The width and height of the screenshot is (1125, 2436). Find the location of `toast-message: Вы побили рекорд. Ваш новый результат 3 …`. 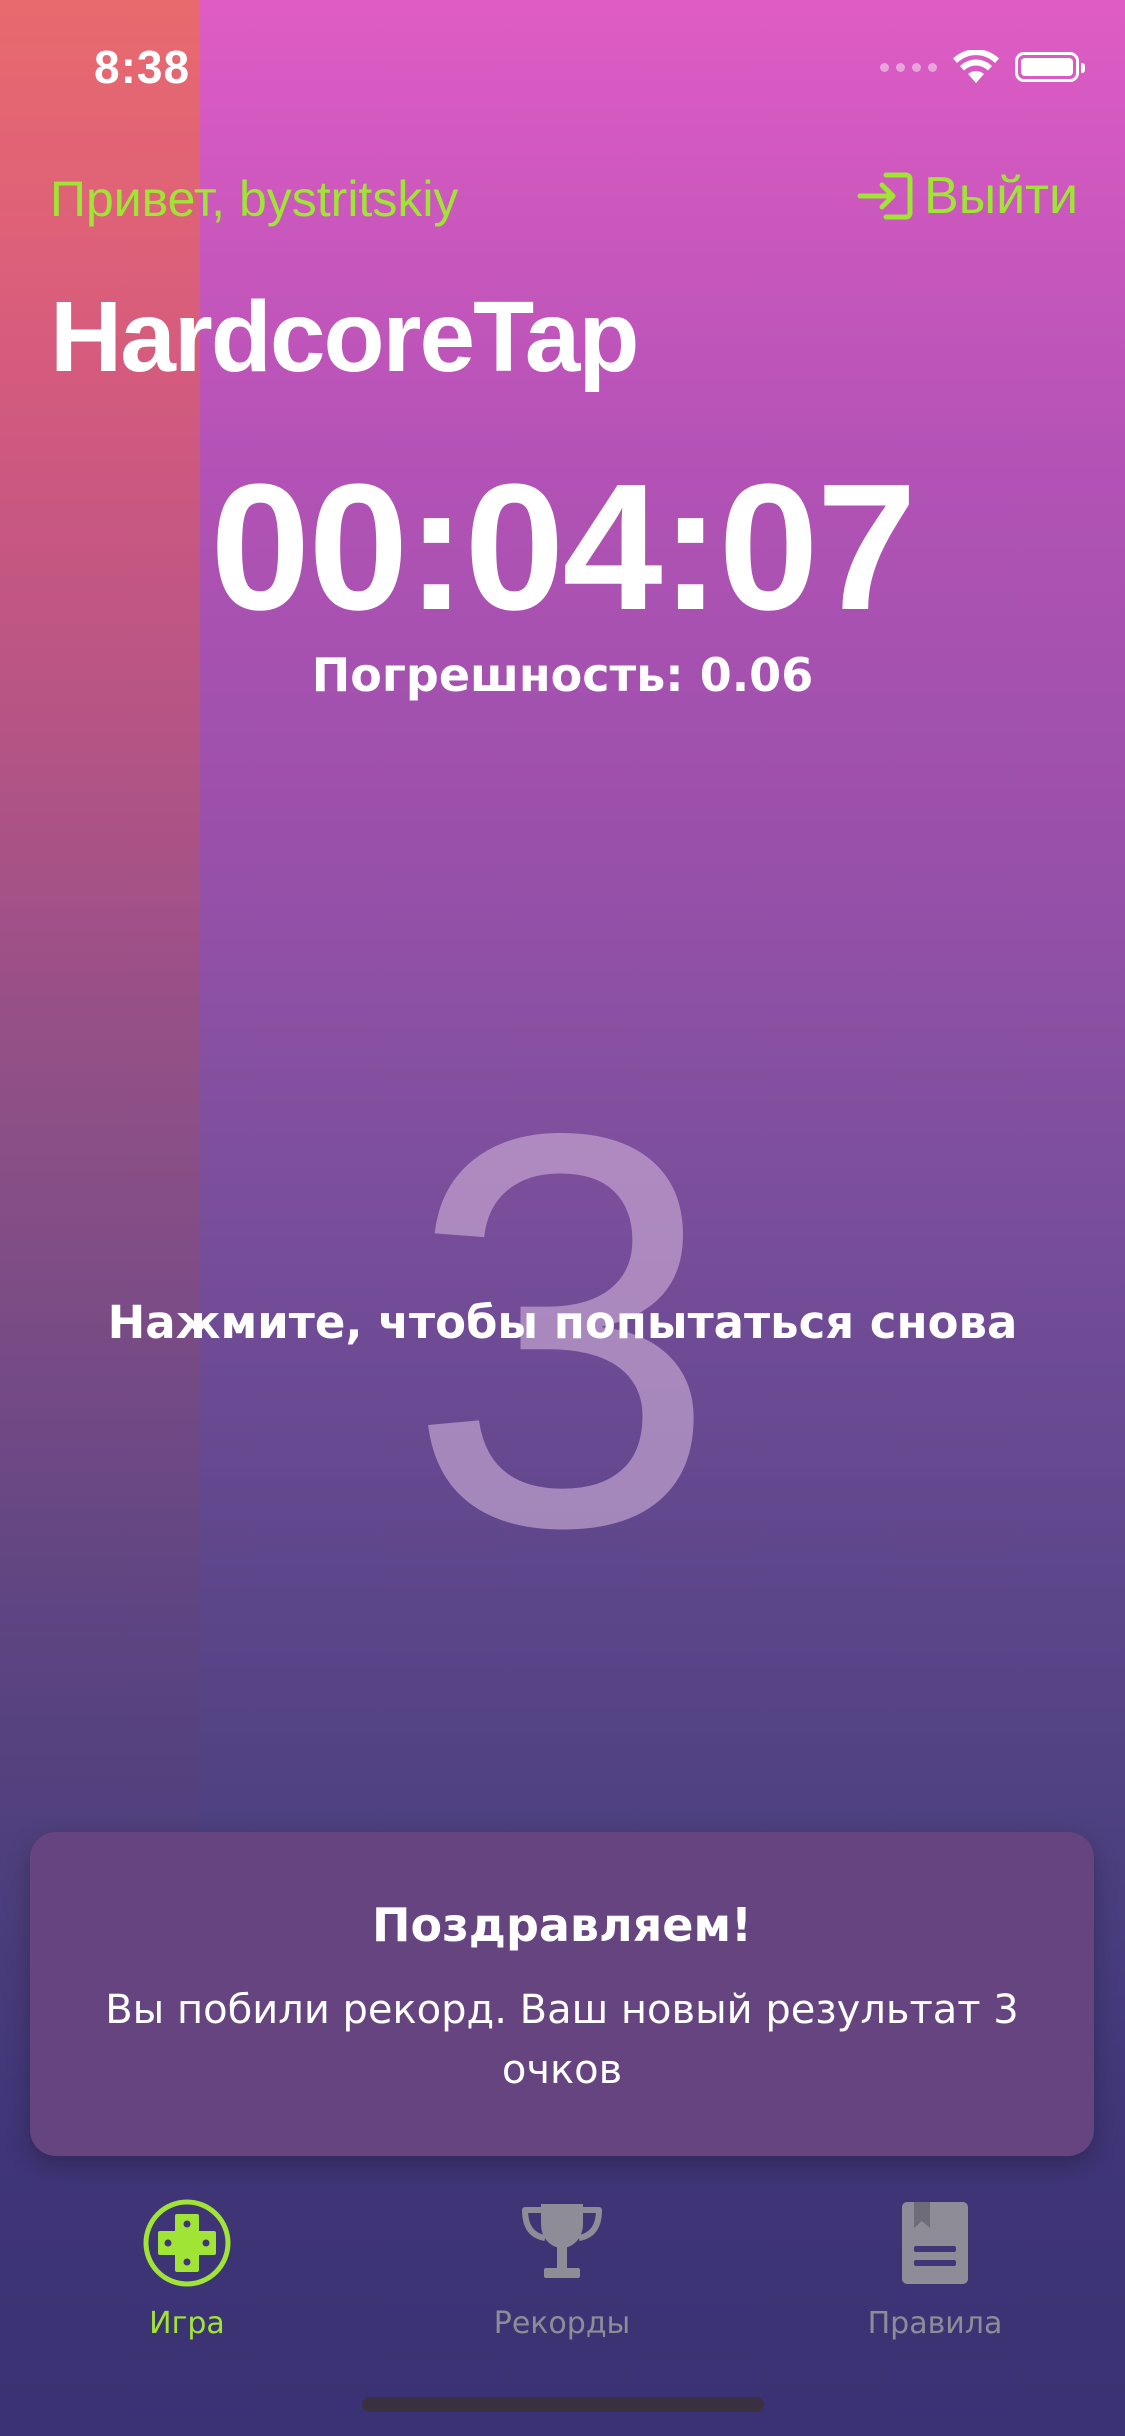

toast-message: Вы побили рекорд. Ваш новый результат 3 … is located at coordinates (562, 2040).